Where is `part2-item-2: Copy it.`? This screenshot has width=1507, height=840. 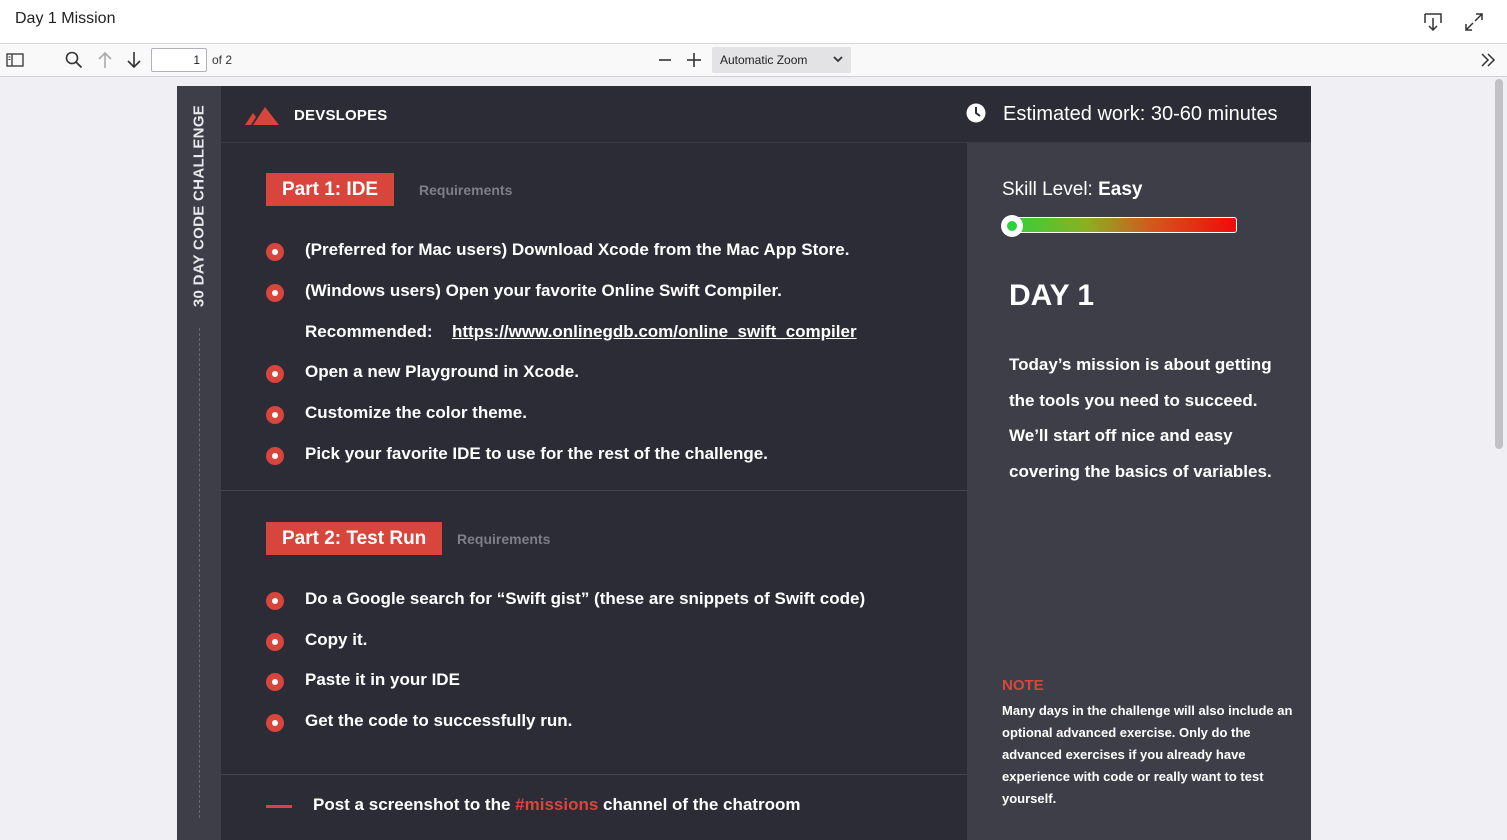 part2-item-2: Copy it. is located at coordinates (336, 639).